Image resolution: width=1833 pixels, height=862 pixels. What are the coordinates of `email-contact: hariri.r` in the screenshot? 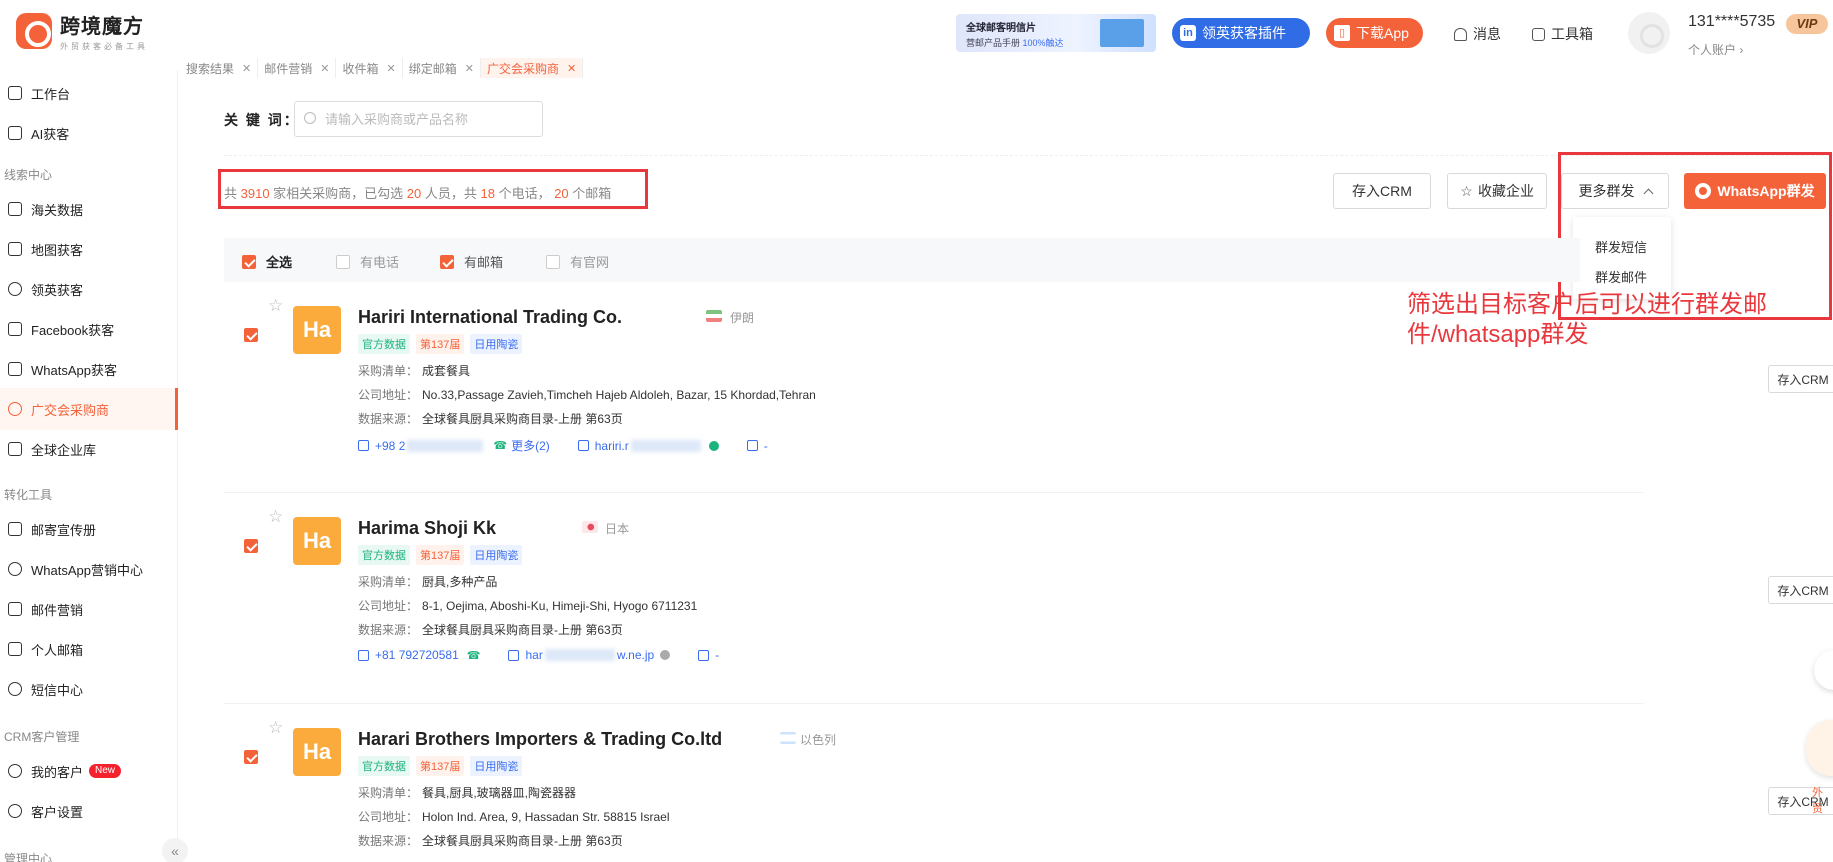 It's located at (648, 446).